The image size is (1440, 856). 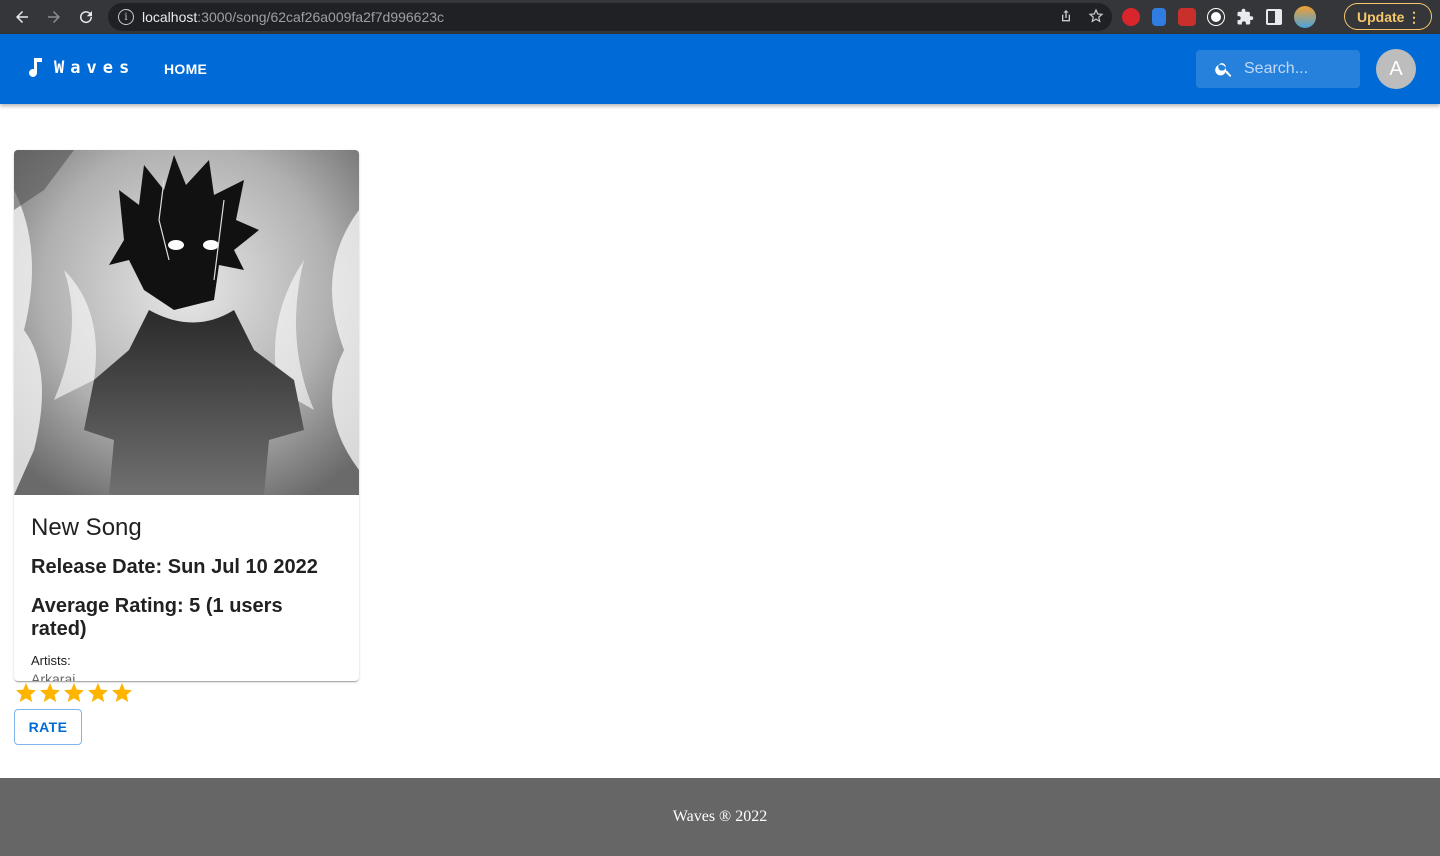 What do you see at coordinates (174, 567) in the screenshot?
I see `release-date: Release Date: Sun Jul 10 2022` at bounding box center [174, 567].